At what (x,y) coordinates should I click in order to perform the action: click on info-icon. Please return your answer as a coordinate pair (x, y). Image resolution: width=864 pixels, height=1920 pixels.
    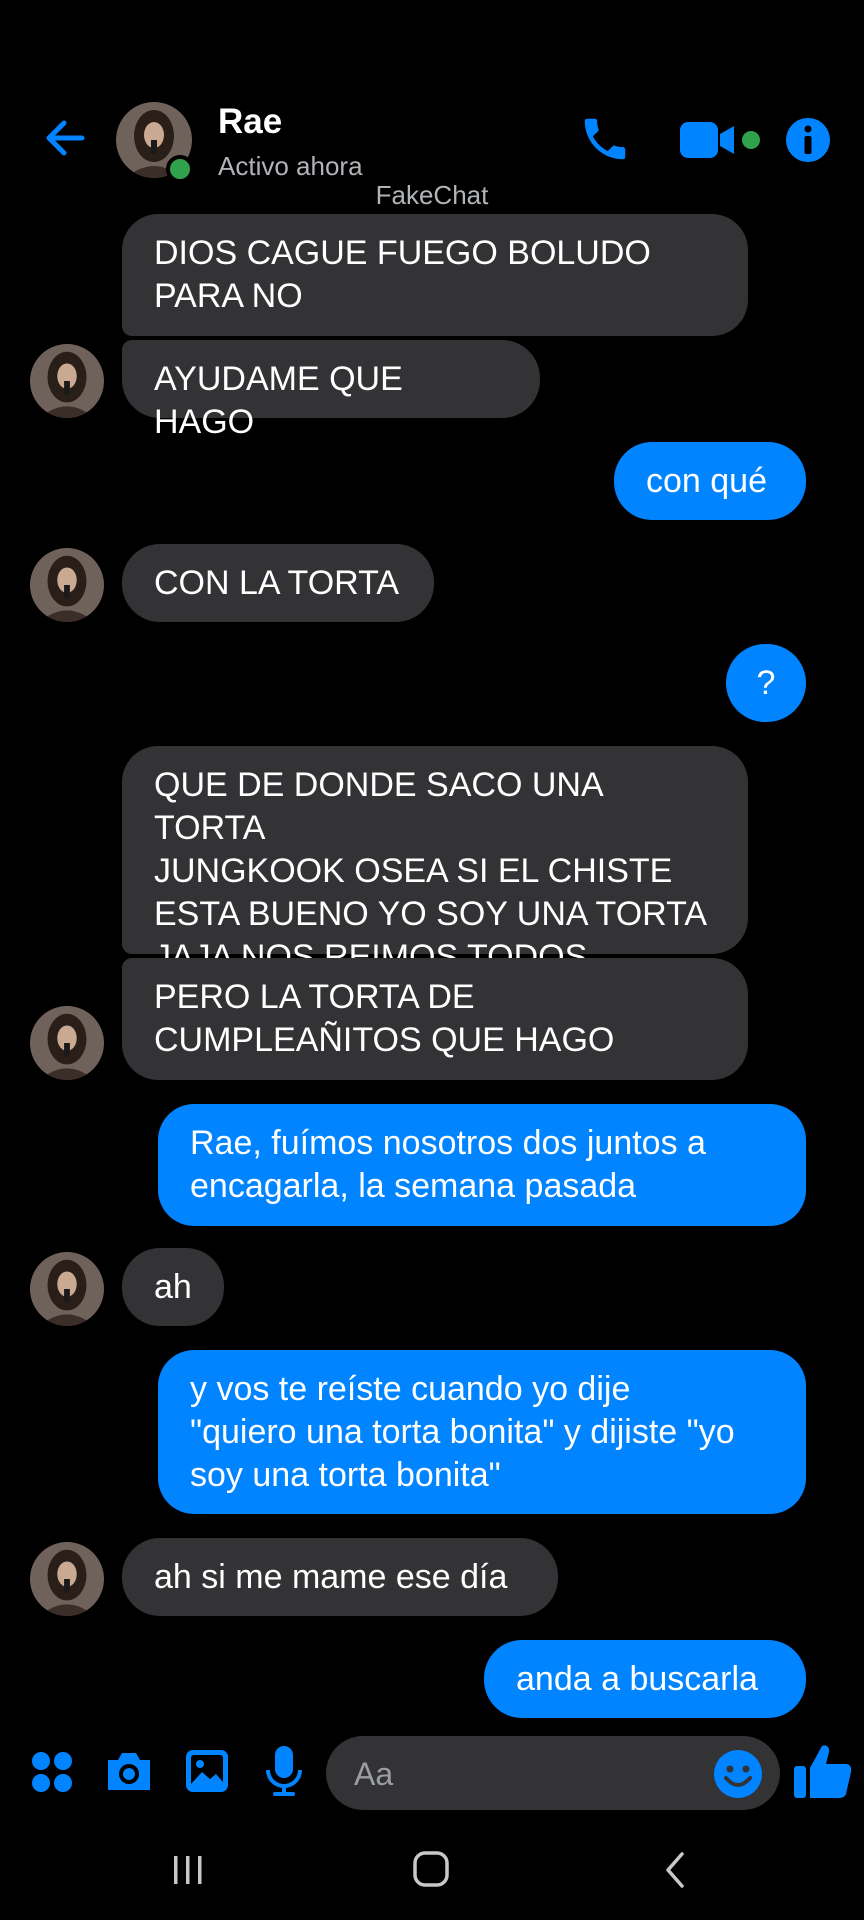
    Looking at the image, I should click on (808, 140).